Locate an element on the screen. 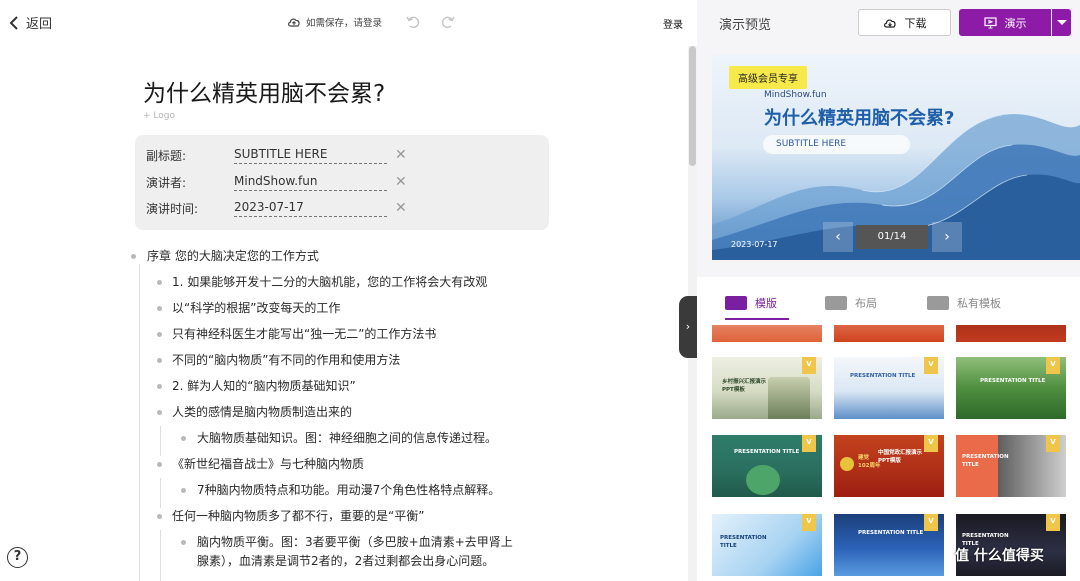  template-tabs: 模版 布局 私有模板 is located at coordinates (888, 301).